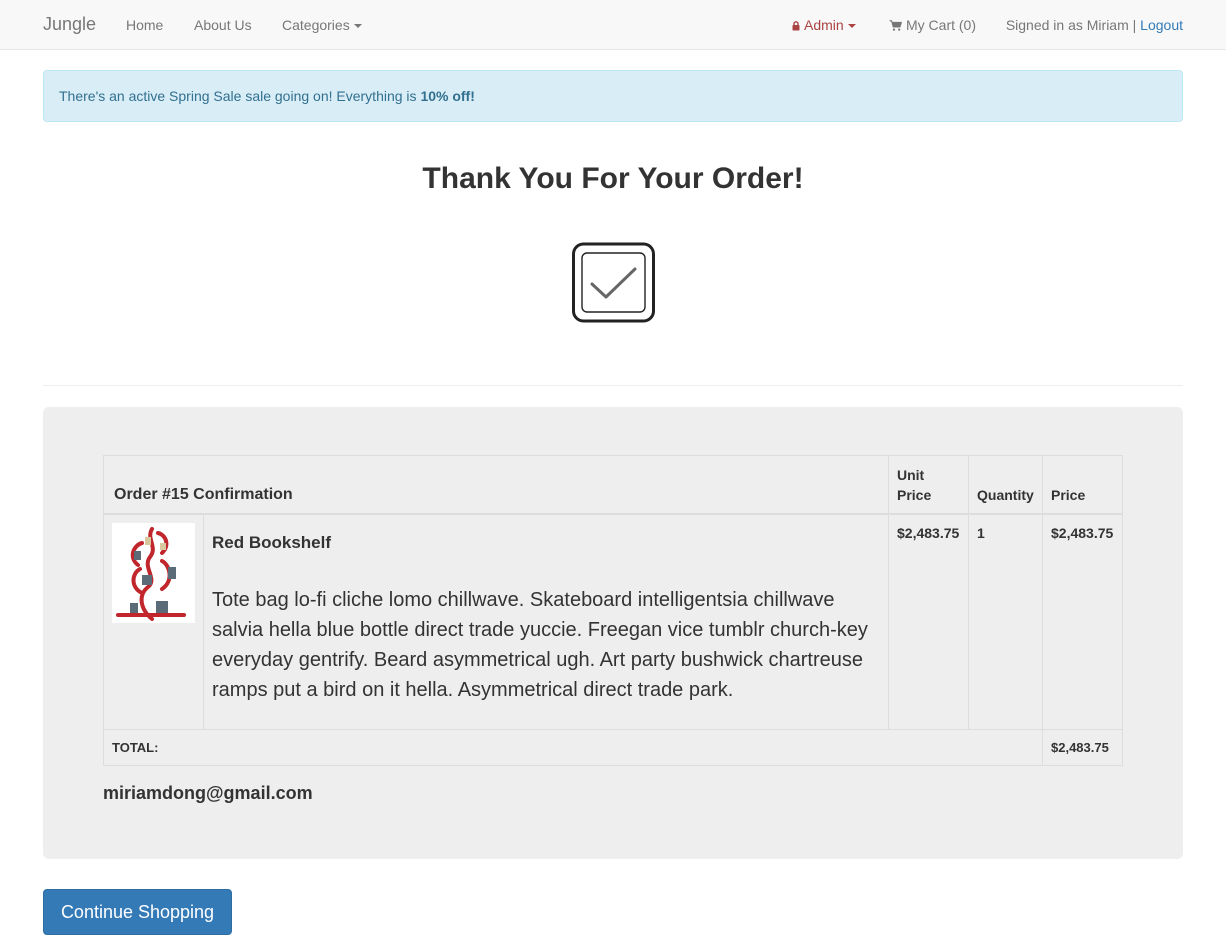 This screenshot has height=935, width=1226. Describe the element at coordinates (573, 747) in the screenshot. I see `total-label: TOTAL:` at that location.